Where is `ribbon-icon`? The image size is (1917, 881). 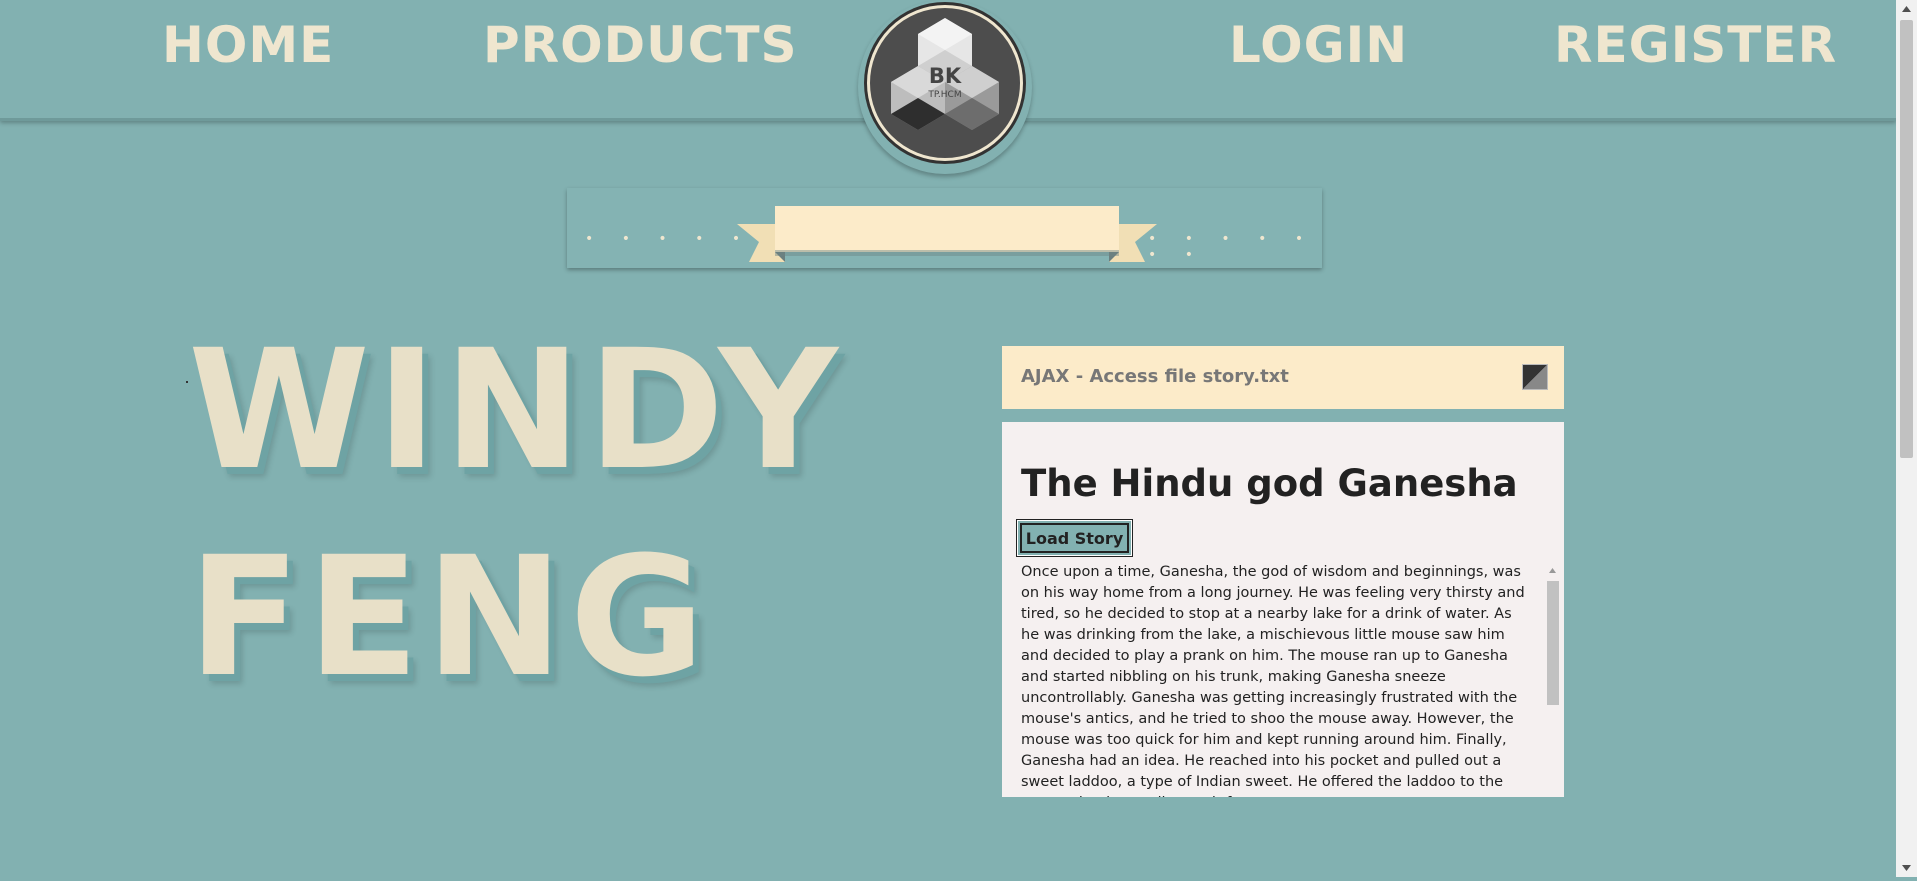
ribbon-icon is located at coordinates (947, 234).